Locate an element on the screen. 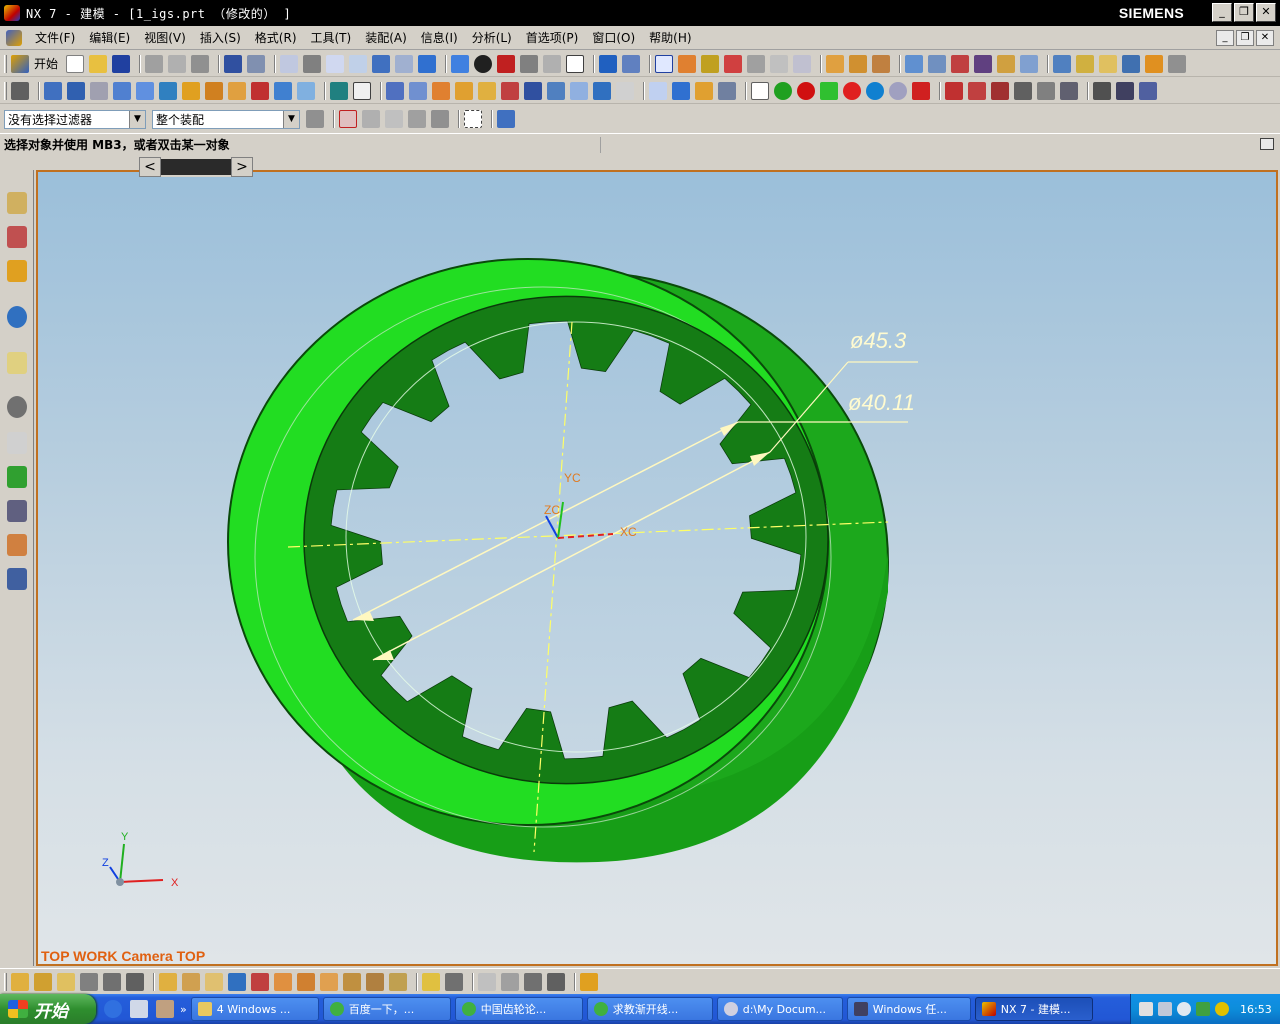  pocket-icon is located at coordinates (168, 90).